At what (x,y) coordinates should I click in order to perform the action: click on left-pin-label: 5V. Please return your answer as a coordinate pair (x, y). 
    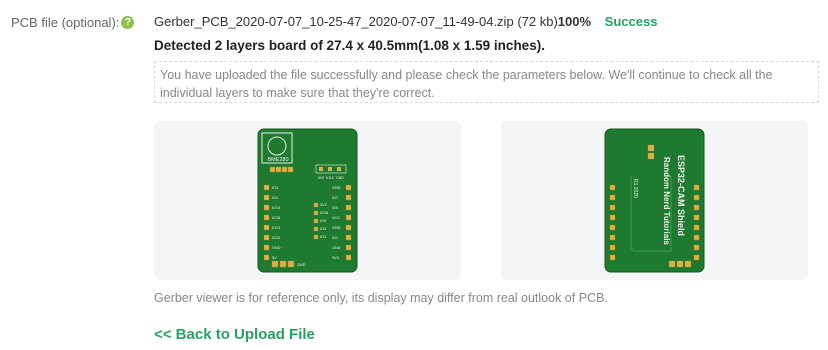
    Looking at the image, I should click on (274, 258).